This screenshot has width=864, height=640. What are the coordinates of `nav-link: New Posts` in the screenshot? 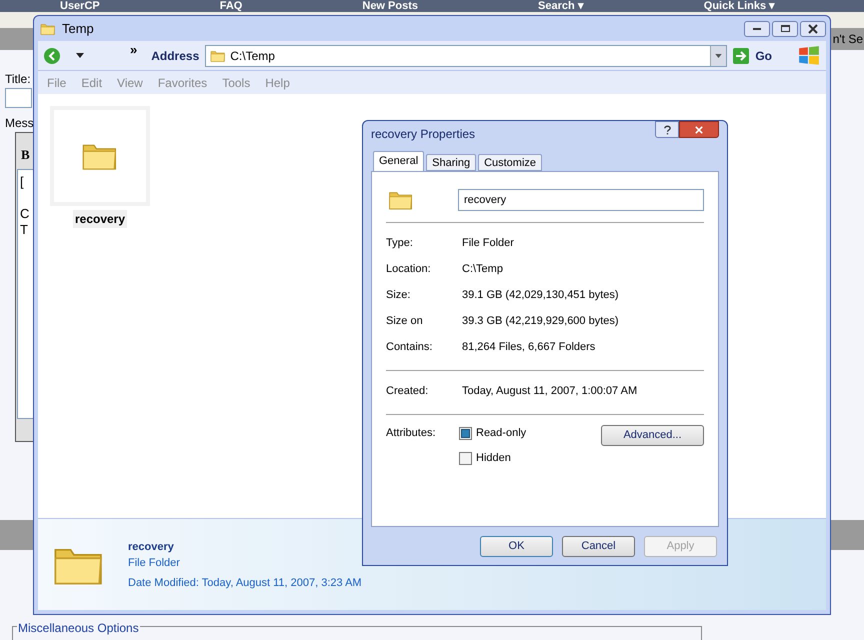 It's located at (390, 6).